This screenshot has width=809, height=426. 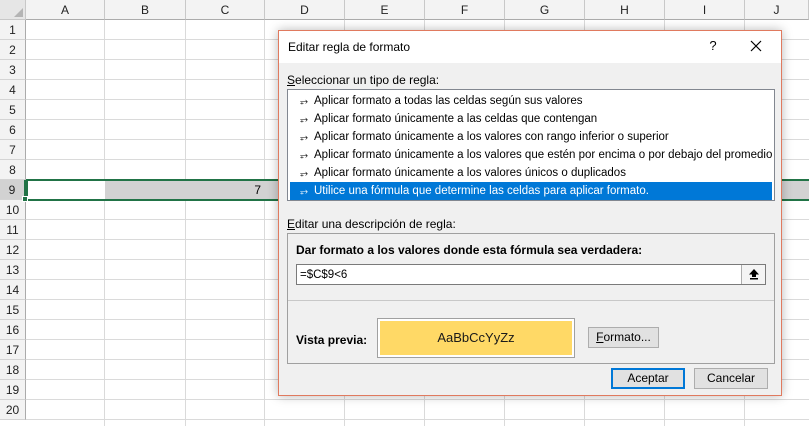 I want to click on accept-button: Aceptar, so click(x=648, y=378).